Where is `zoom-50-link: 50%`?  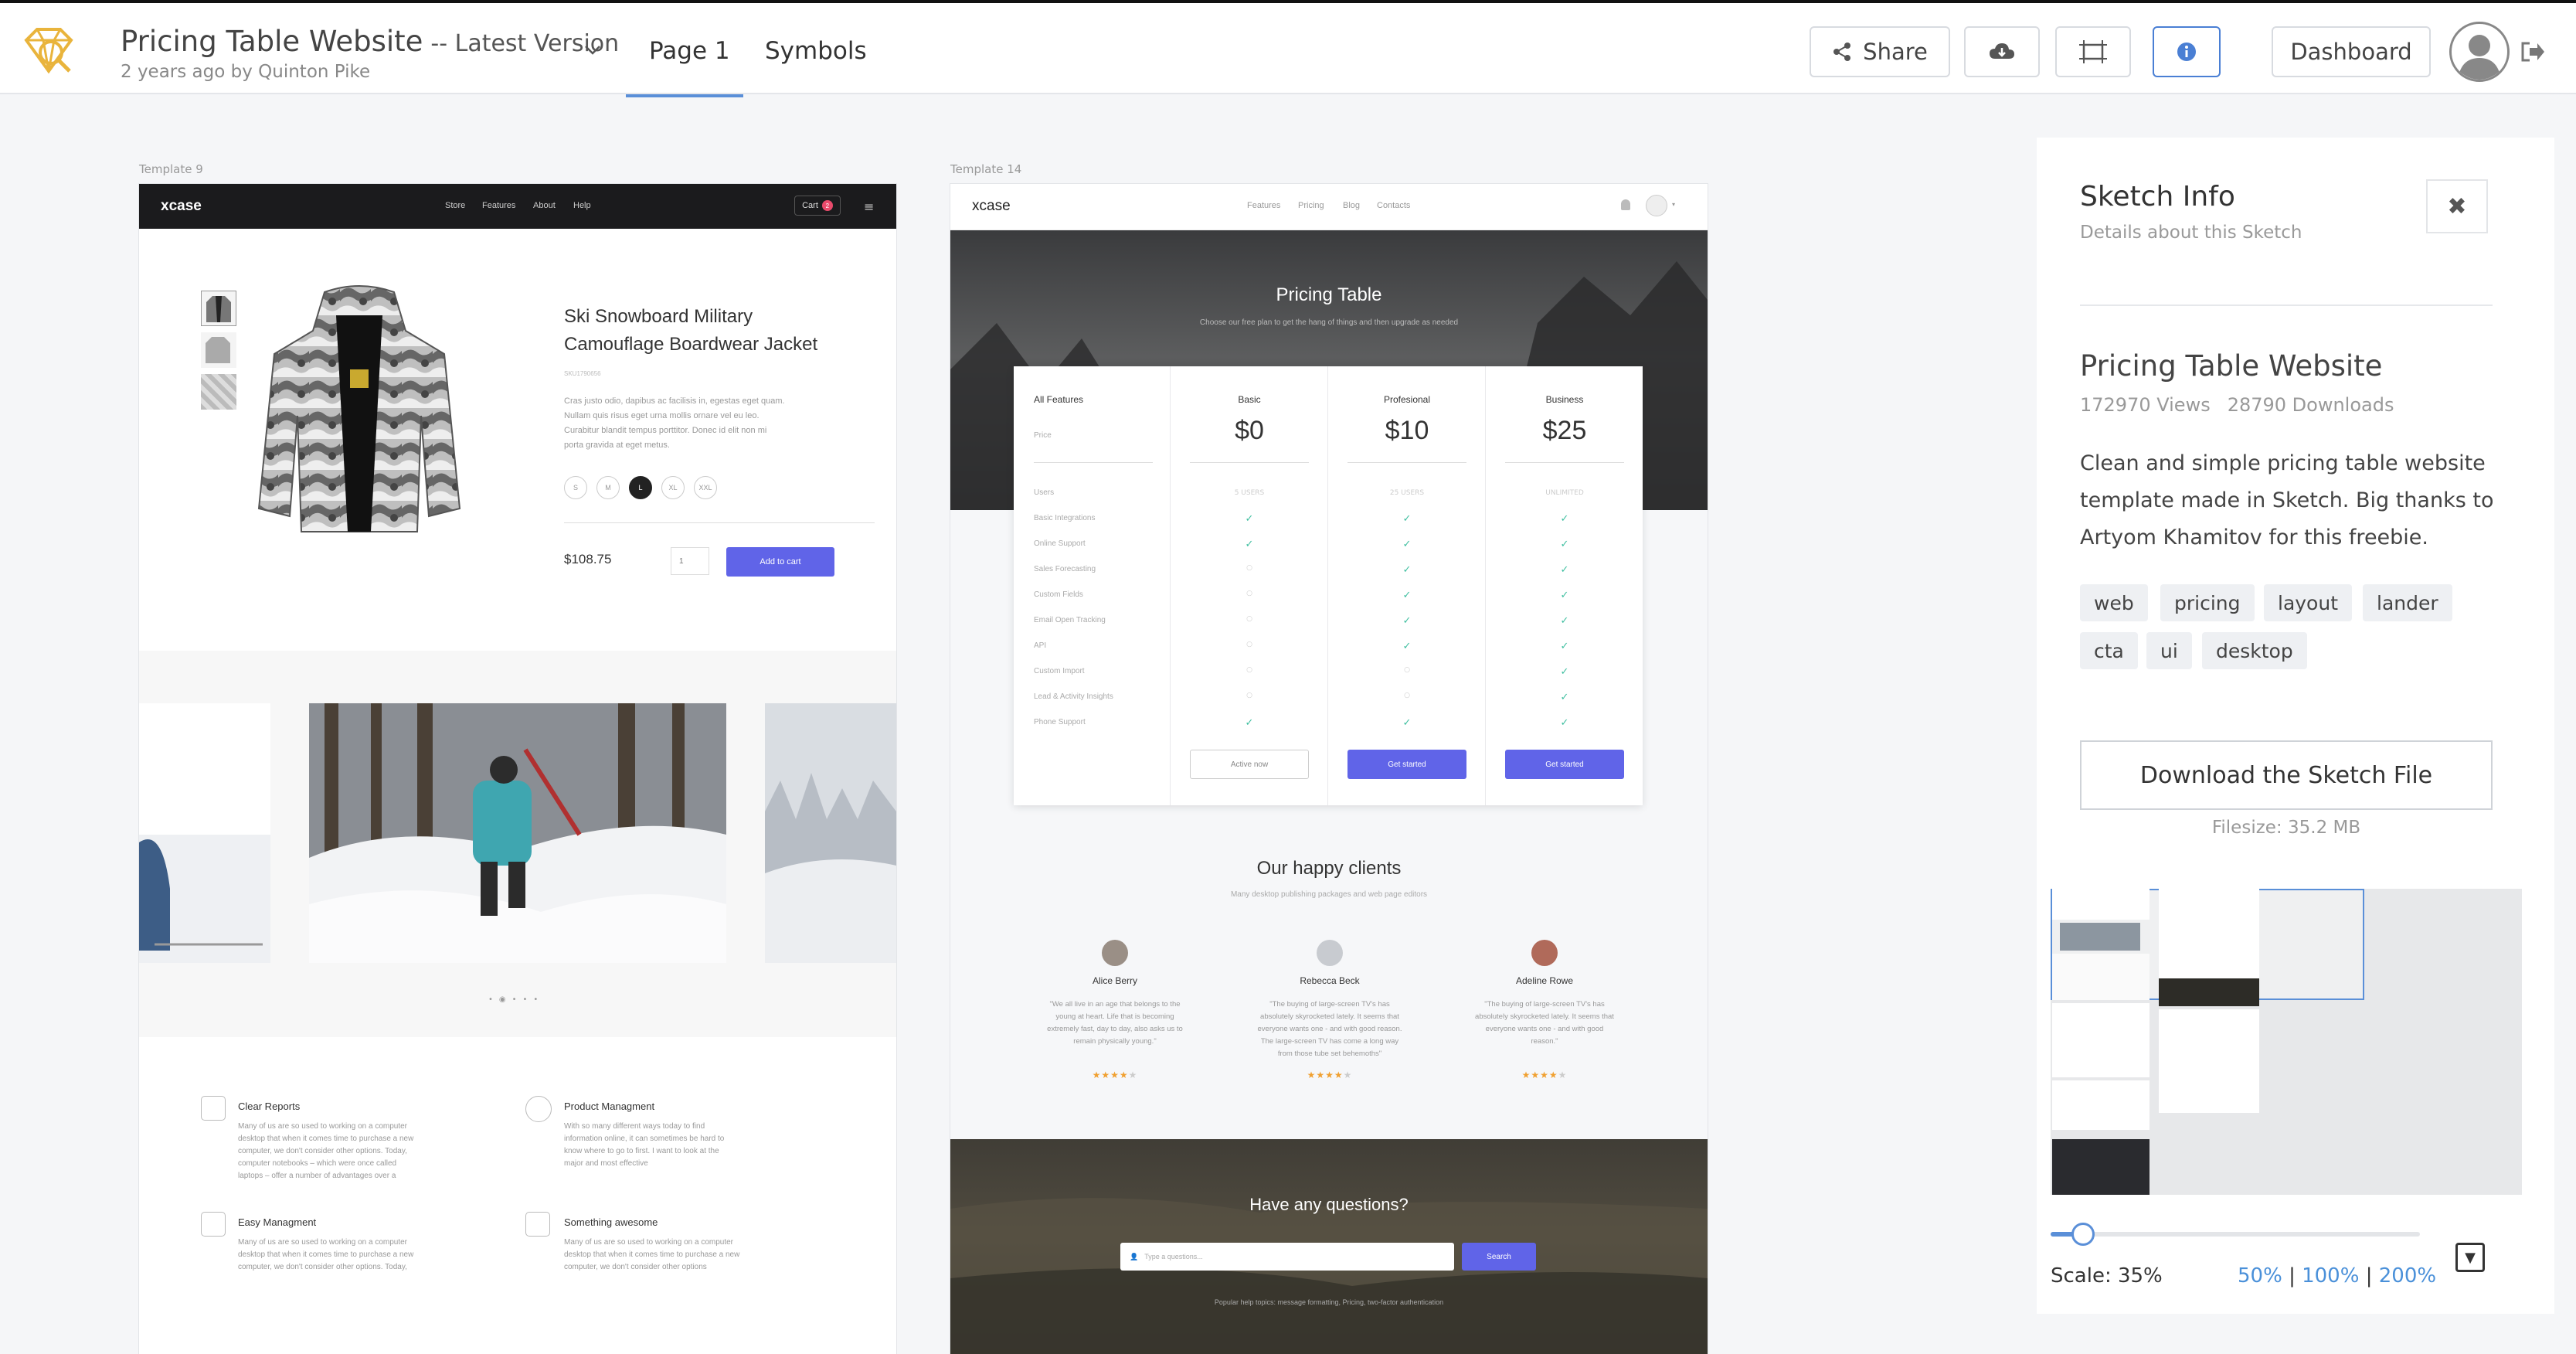 zoom-50-link: 50% is located at coordinates (2260, 1276).